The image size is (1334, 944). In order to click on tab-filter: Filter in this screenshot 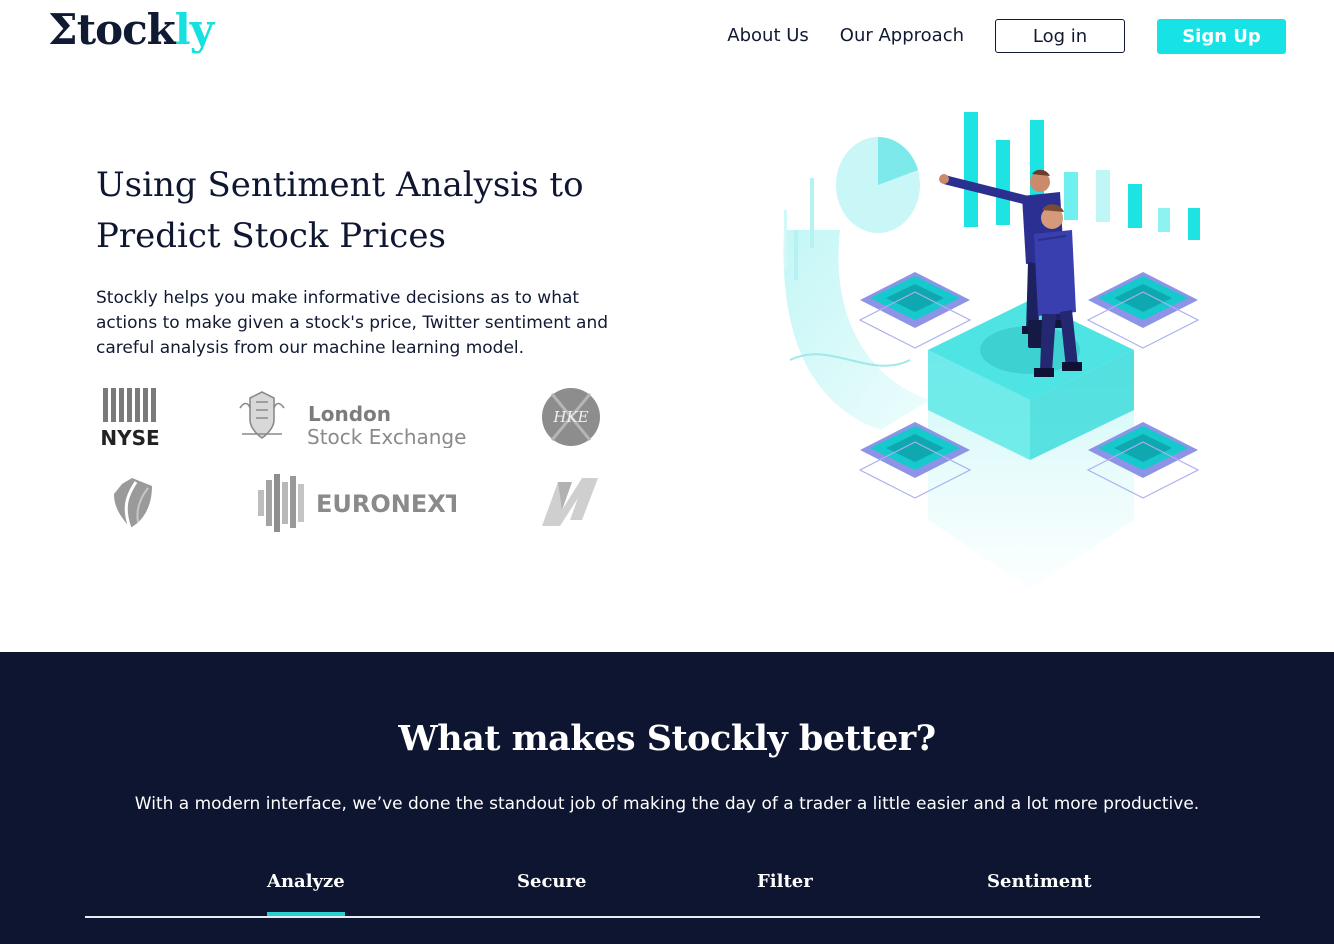, I will do `click(785, 892)`.